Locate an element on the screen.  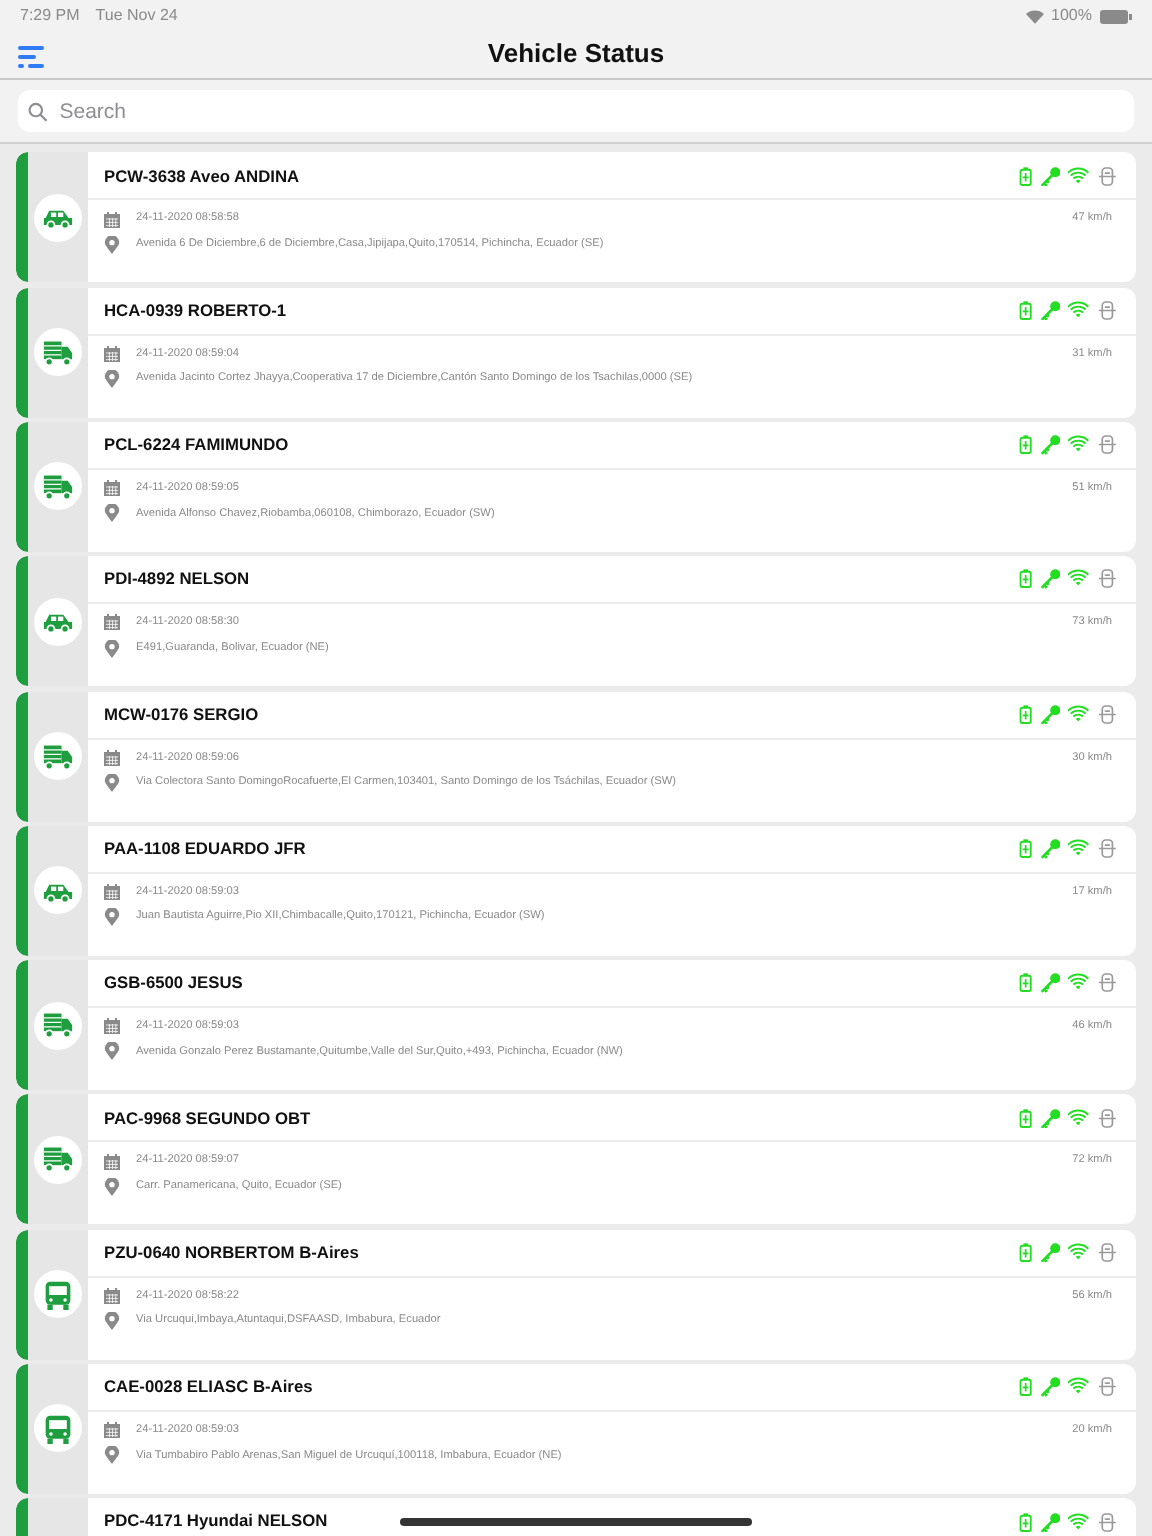
vehicle-name: CAE-0028 ELIASC B-Aires is located at coordinates (208, 1387).